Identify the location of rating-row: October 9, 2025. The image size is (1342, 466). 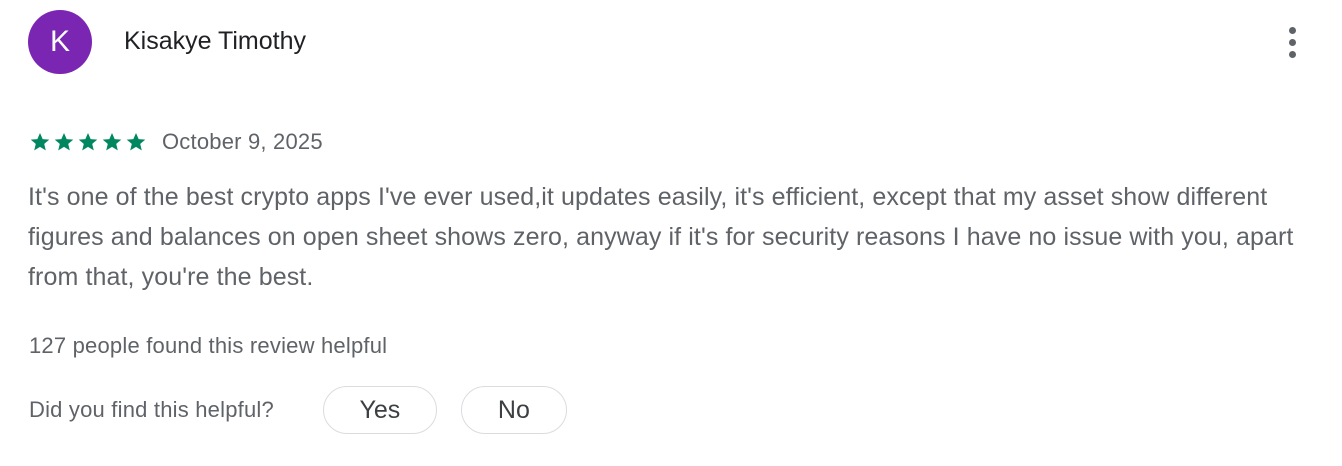
(176, 142).